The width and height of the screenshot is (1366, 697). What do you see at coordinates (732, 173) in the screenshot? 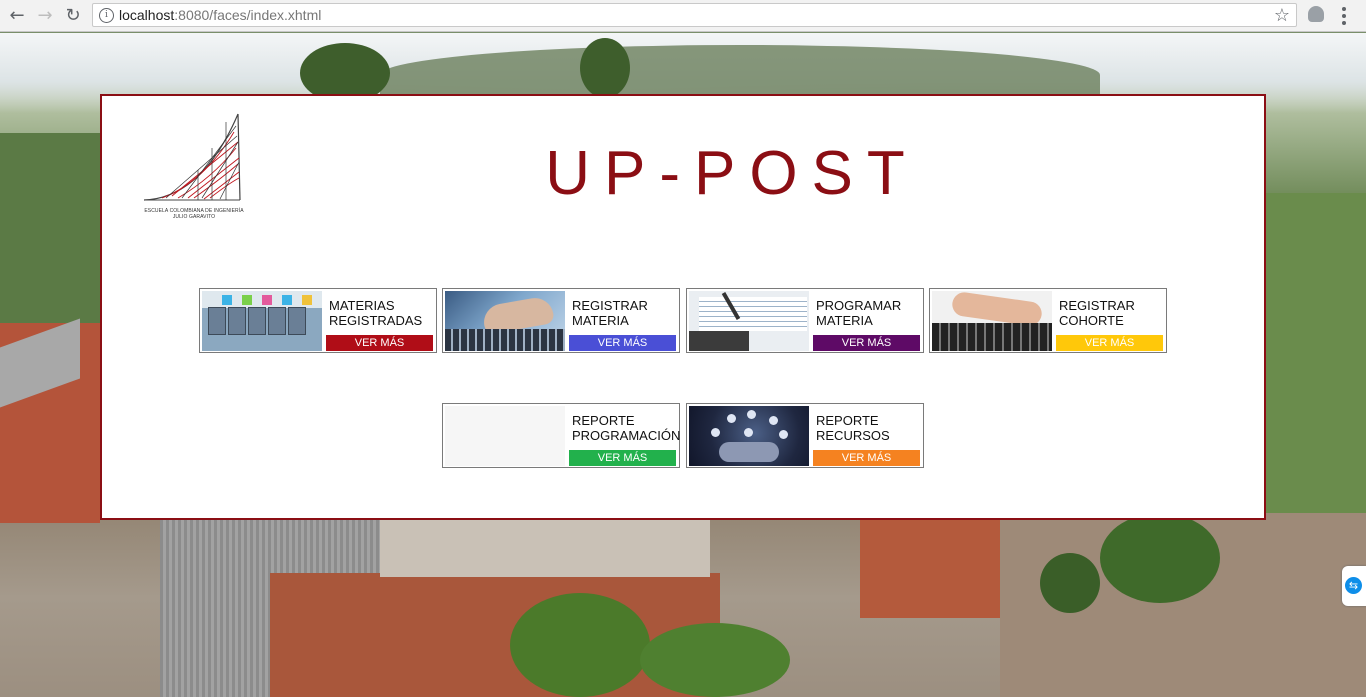
I see `page-title: UP-POST` at bounding box center [732, 173].